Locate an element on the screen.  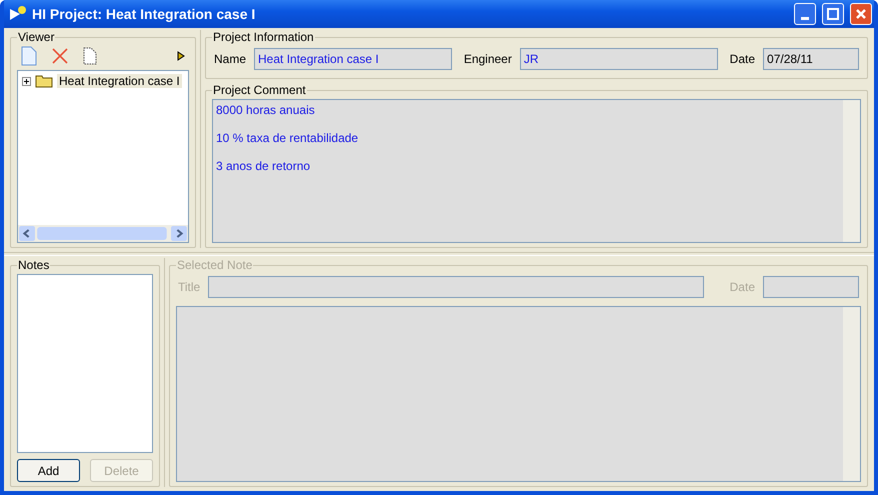
new-document-icon is located at coordinates (29, 56).